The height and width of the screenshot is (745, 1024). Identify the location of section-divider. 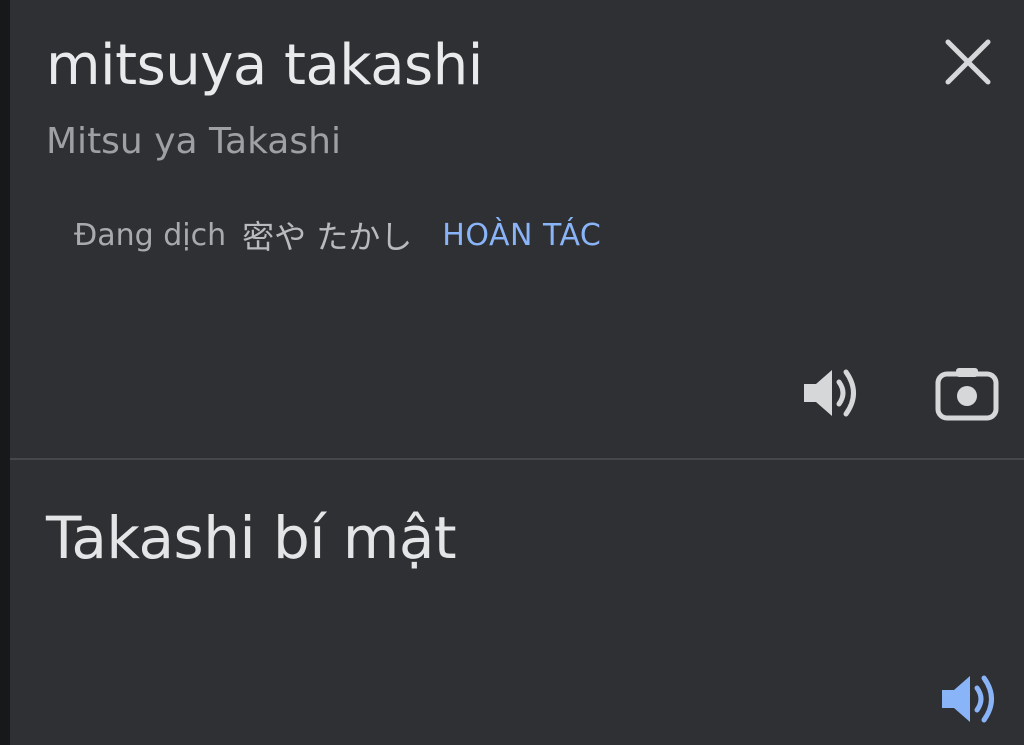
(517, 459).